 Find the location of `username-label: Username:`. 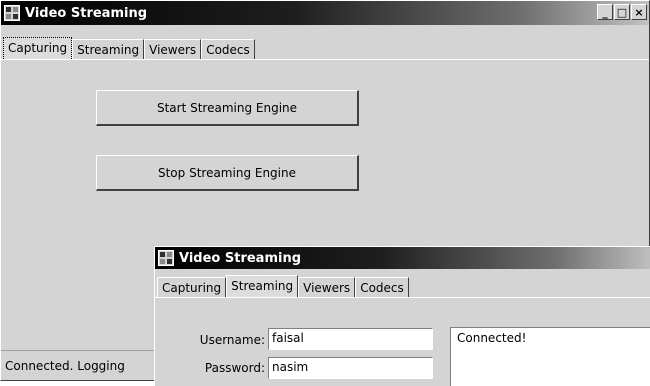

username-label: Username: is located at coordinates (232, 340).